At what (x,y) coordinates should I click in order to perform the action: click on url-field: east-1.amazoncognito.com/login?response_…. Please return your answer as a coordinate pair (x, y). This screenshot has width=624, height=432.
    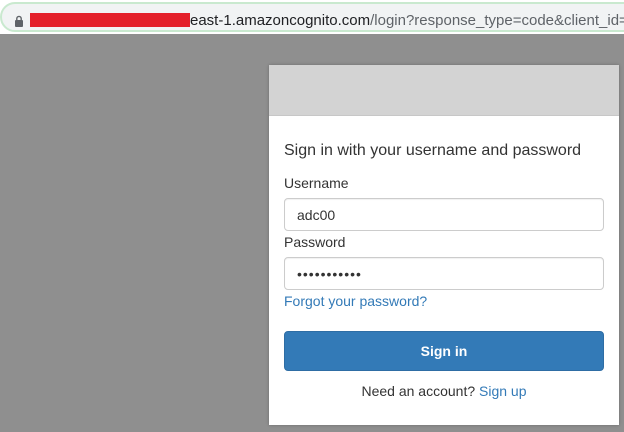
    Looking at the image, I should click on (312, 17).